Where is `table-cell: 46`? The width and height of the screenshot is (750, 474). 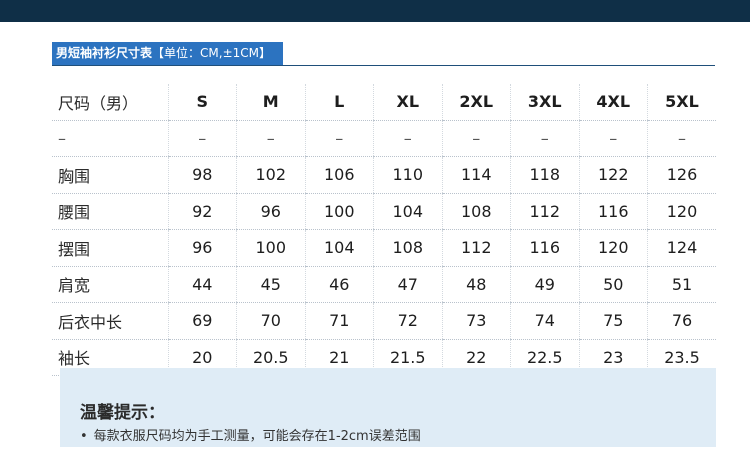 table-cell: 46 is located at coordinates (339, 284).